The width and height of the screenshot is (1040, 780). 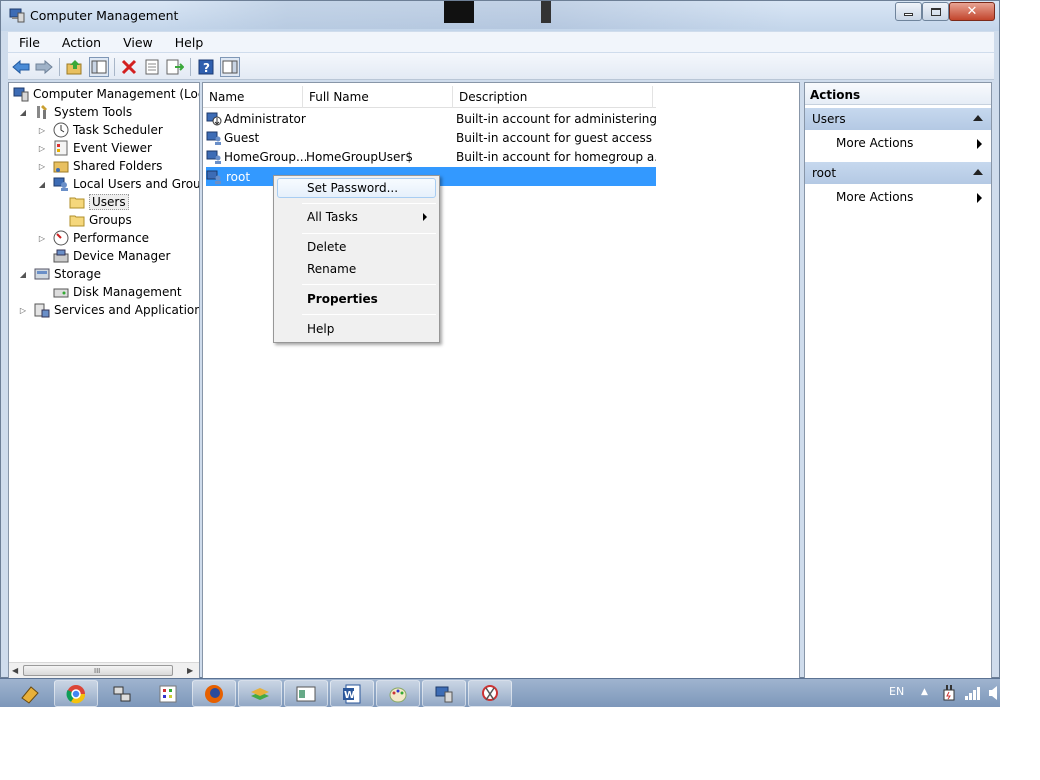 I want to click on taskbar-network, so click(x=122, y=693).